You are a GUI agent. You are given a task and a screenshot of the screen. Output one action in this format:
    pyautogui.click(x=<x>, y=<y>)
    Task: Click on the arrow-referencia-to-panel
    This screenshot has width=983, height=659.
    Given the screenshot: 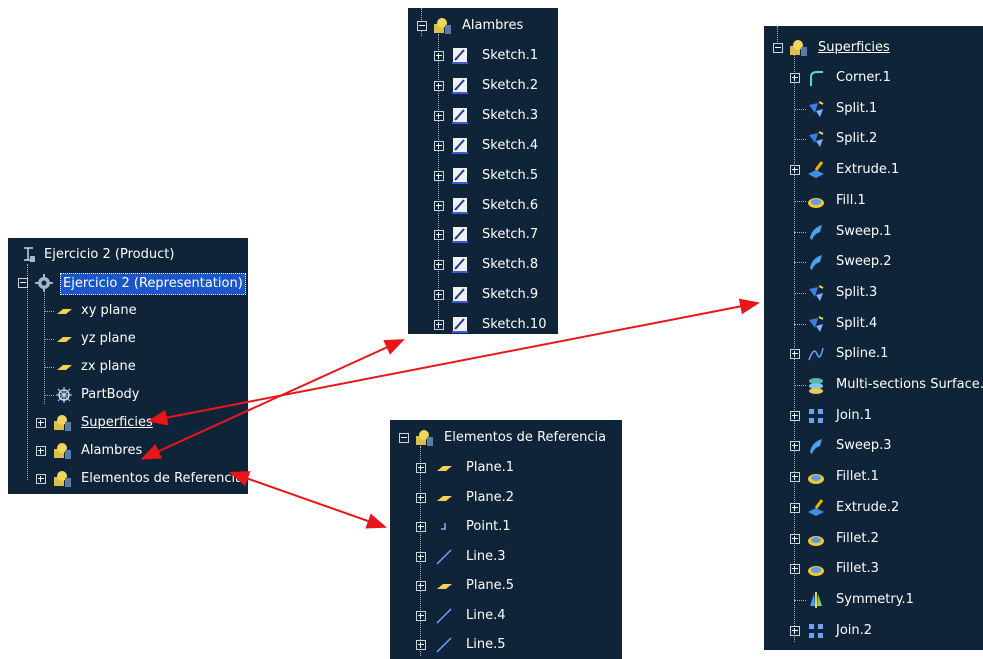 What is the action you would take?
    pyautogui.click(x=308, y=500)
    